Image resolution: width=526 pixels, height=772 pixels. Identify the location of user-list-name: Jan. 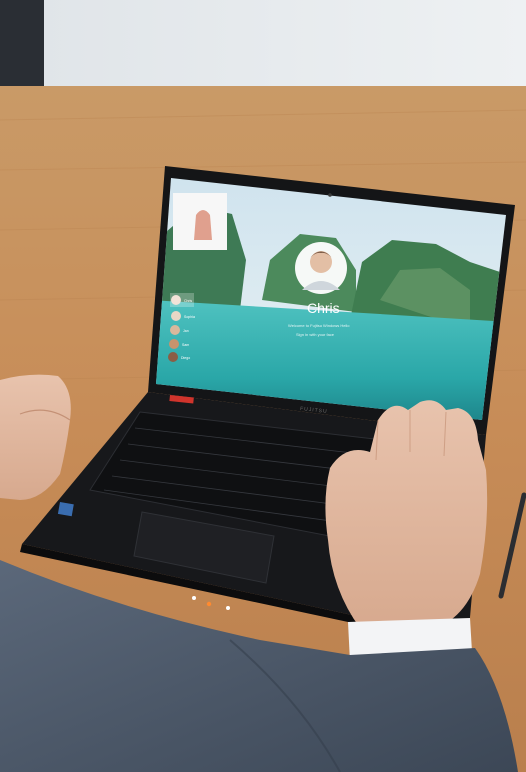
(186, 331).